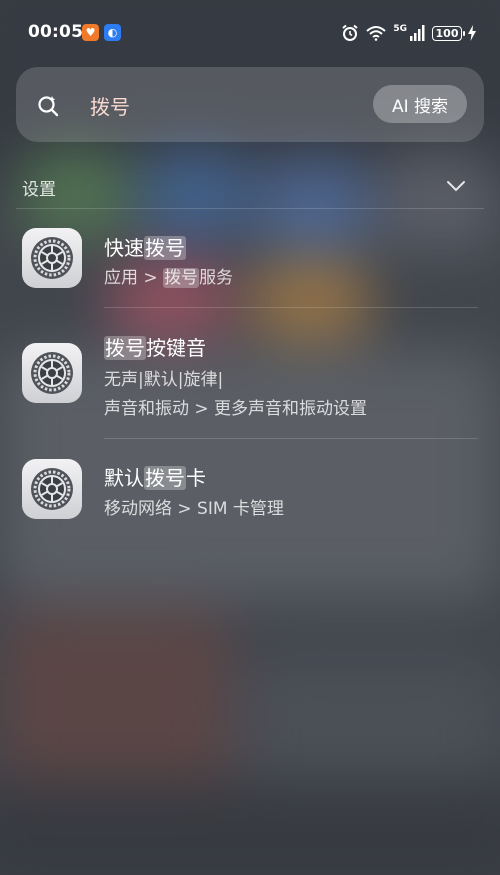 This screenshot has height=875, width=500. What do you see at coordinates (250, 34) in the screenshot?
I see `status-bar: 00:05 ♥ ◐ 5G 100` at bounding box center [250, 34].